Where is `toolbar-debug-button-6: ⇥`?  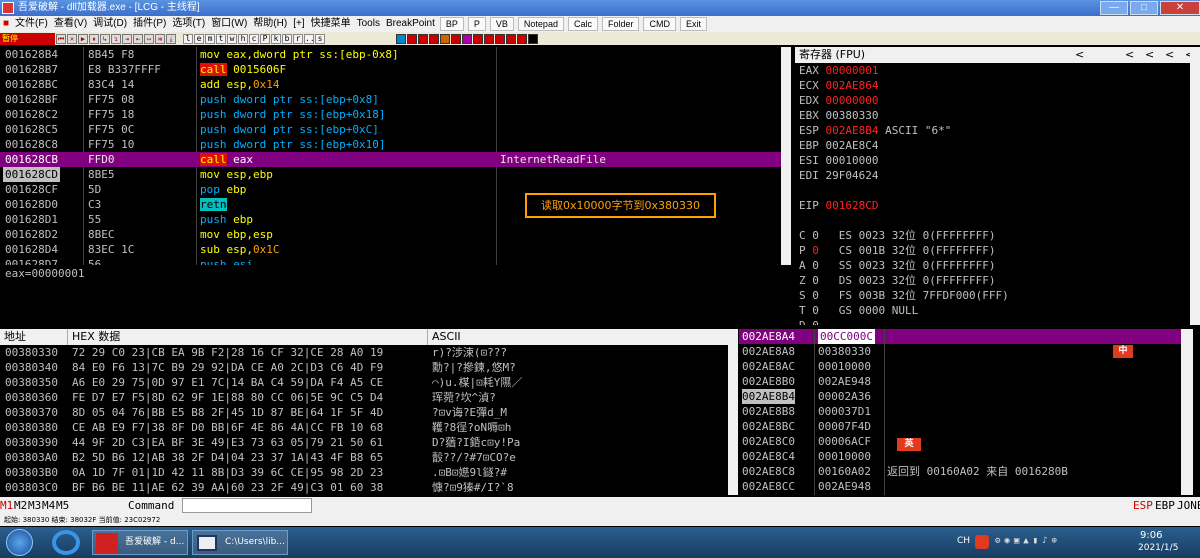 toolbar-debug-button-6: ⇥ is located at coordinates (127, 38).